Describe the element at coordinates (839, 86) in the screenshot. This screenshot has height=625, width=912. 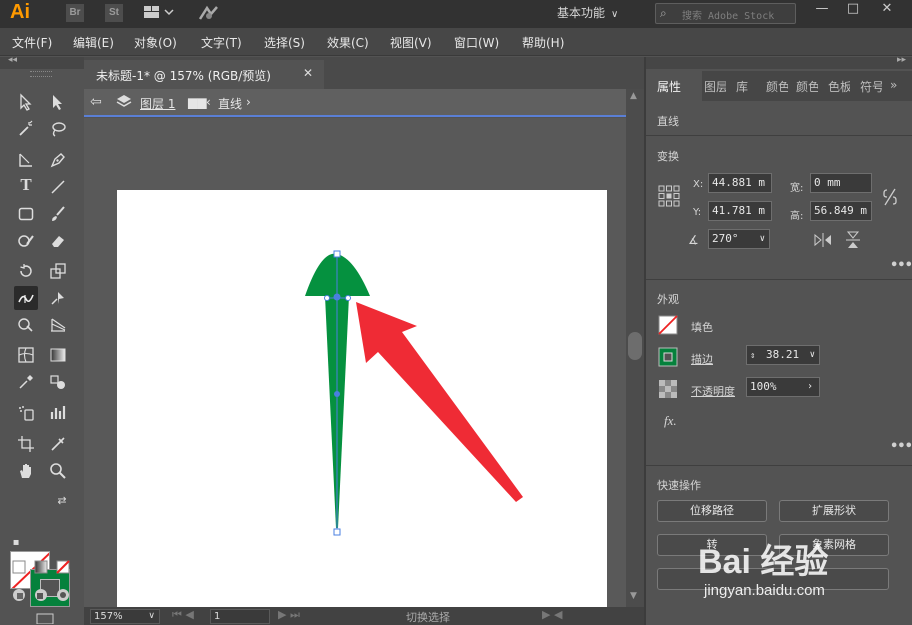
I see `tab-swatches: 色板` at that location.